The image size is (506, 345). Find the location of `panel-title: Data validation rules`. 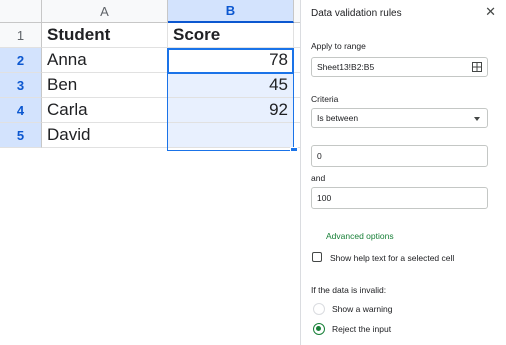

panel-title: Data validation rules is located at coordinates (356, 13).